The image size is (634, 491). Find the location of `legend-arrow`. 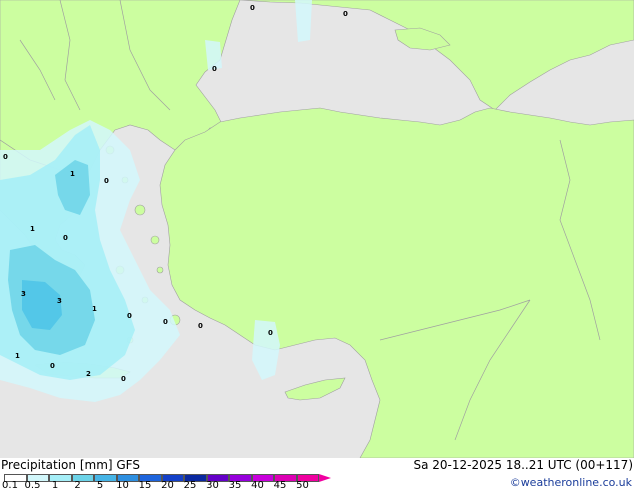

legend-arrow is located at coordinates (325, 478).